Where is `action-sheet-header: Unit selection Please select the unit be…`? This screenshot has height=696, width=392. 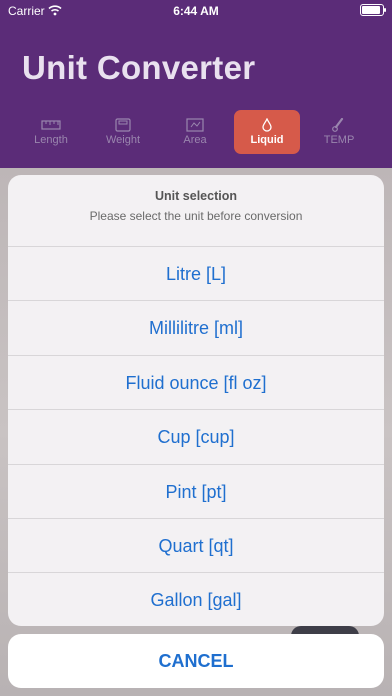 action-sheet-header: Unit selection Please select the unit be… is located at coordinates (196, 211).